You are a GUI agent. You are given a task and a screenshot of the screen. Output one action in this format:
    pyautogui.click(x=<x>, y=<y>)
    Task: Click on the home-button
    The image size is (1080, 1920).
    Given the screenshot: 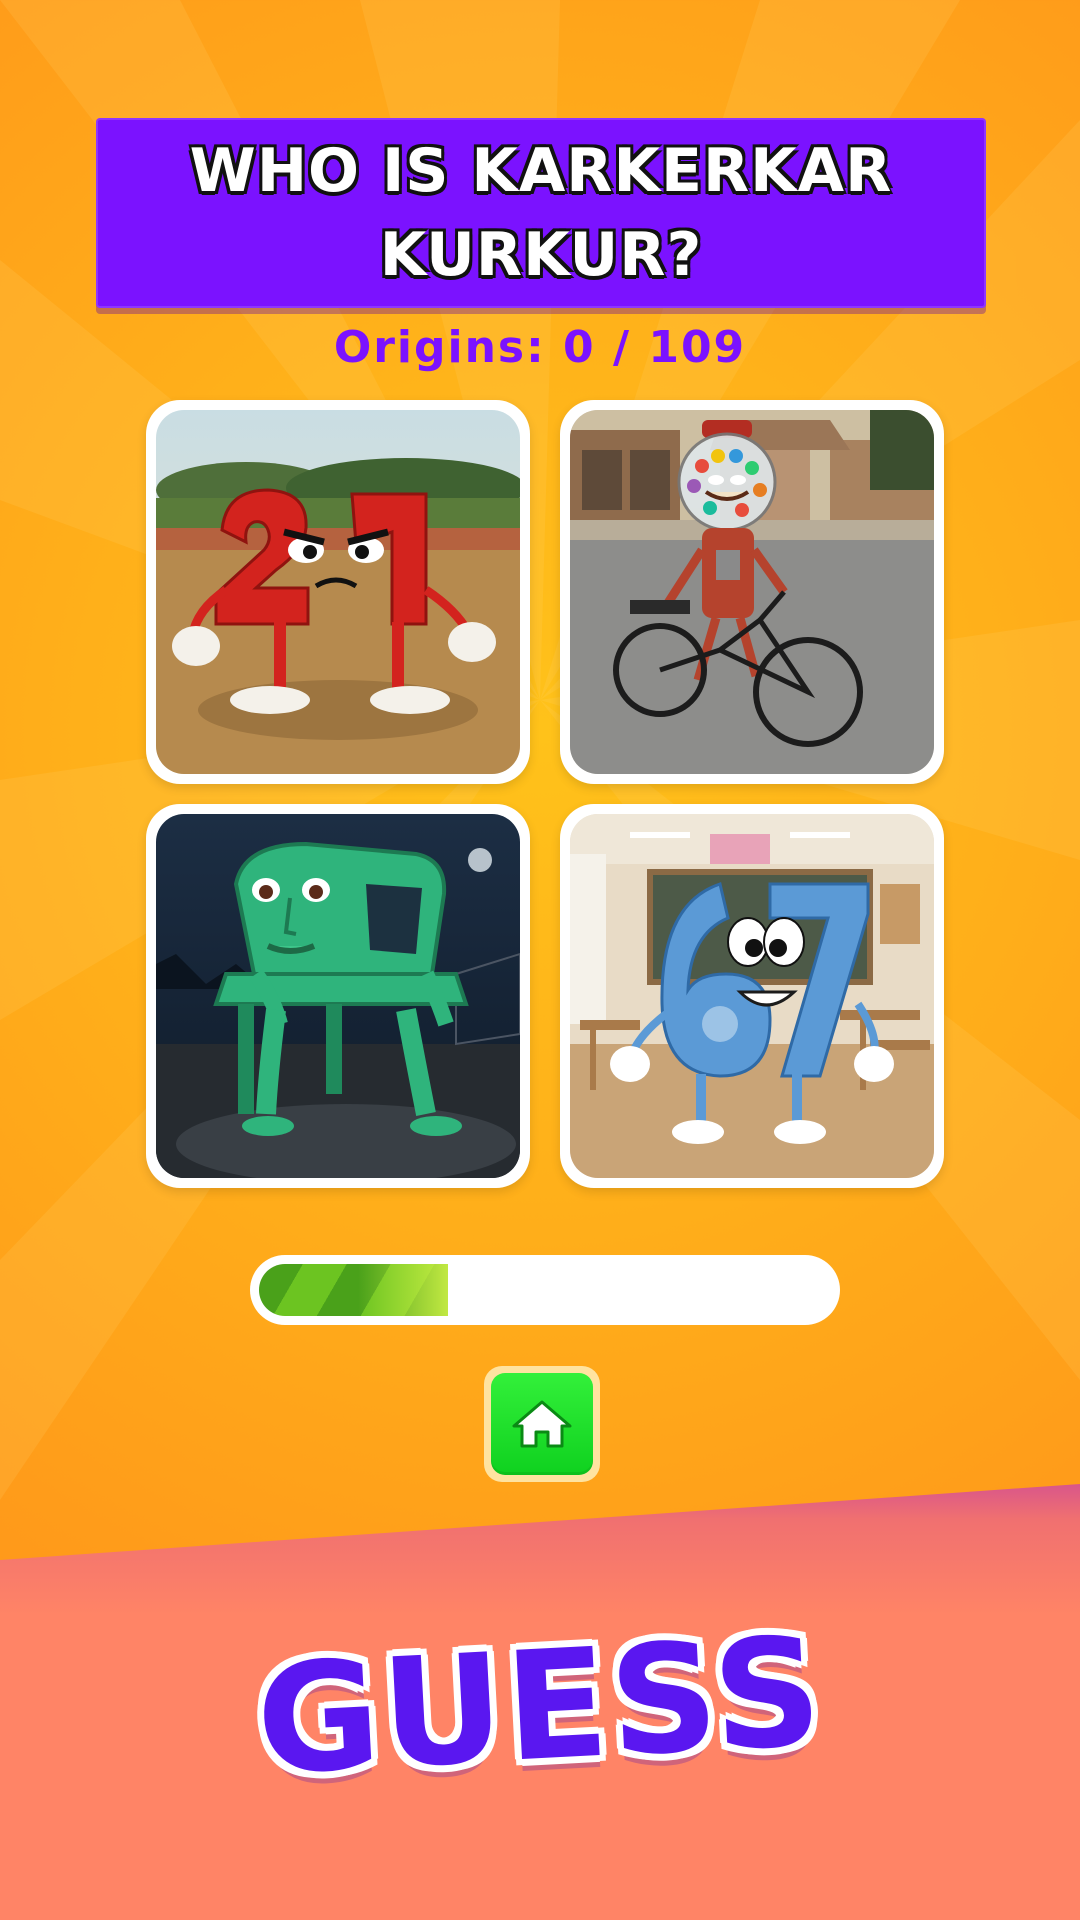 What is the action you would take?
    pyautogui.click(x=542, y=1424)
    